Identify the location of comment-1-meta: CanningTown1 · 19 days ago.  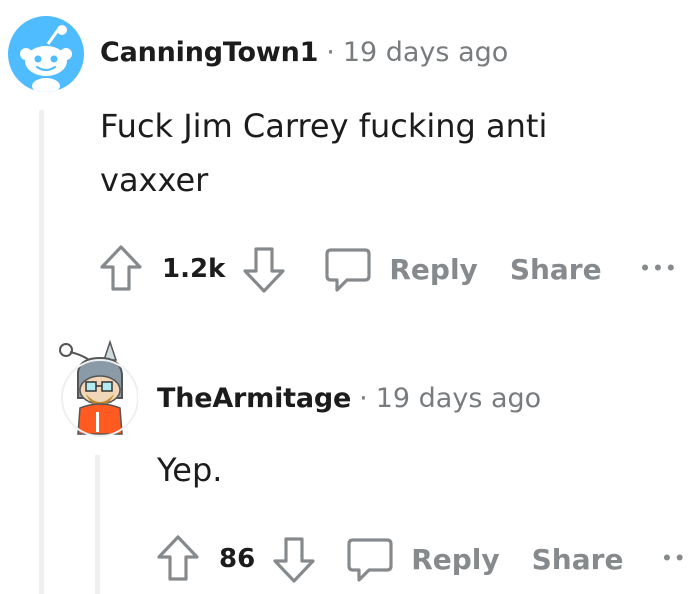
(304, 52).